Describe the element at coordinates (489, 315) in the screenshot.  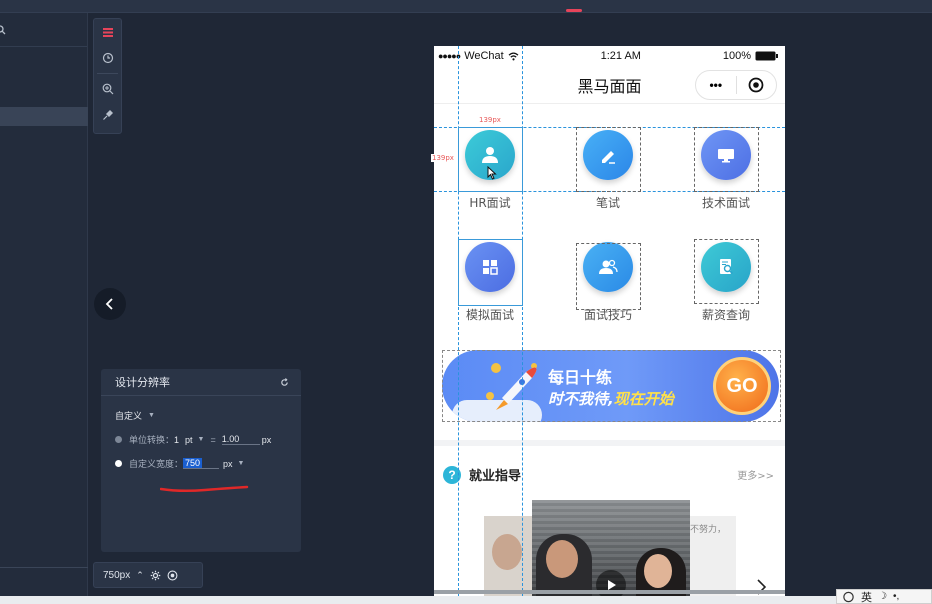
I see `grid-item-label: 模拟面试` at that location.